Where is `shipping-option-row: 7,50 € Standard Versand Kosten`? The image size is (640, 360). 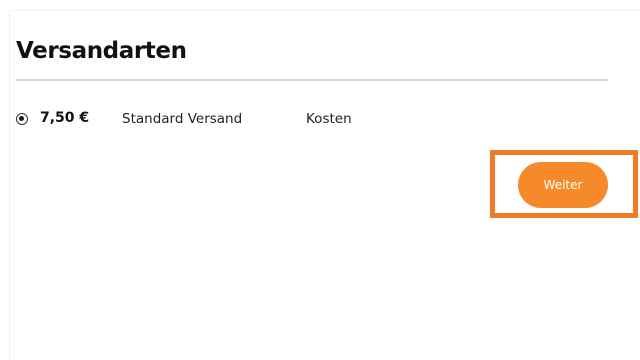 shipping-option-row: 7,50 € Standard Versand Kosten is located at coordinates (226, 121).